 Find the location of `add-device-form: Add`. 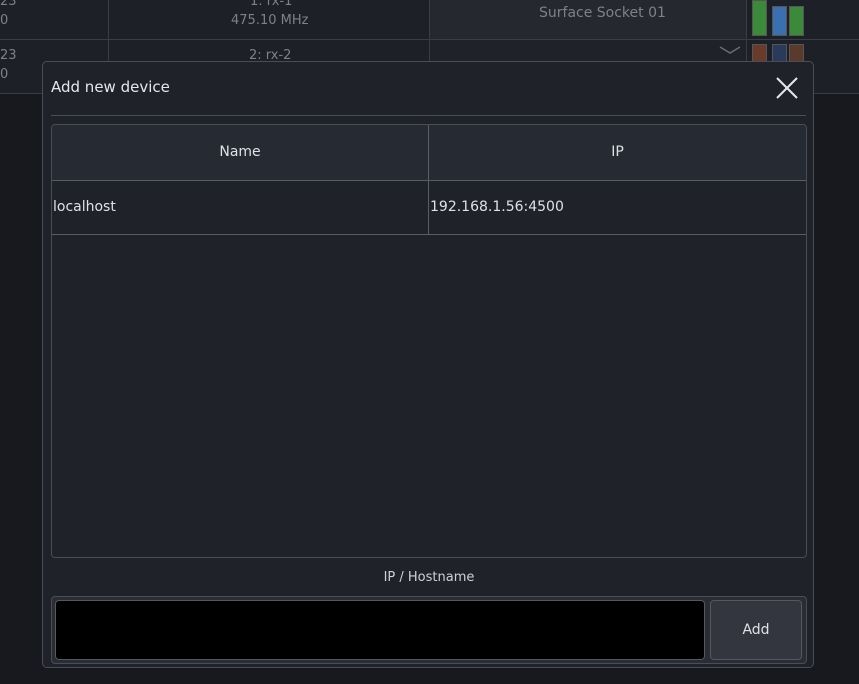

add-device-form: Add is located at coordinates (429, 630).